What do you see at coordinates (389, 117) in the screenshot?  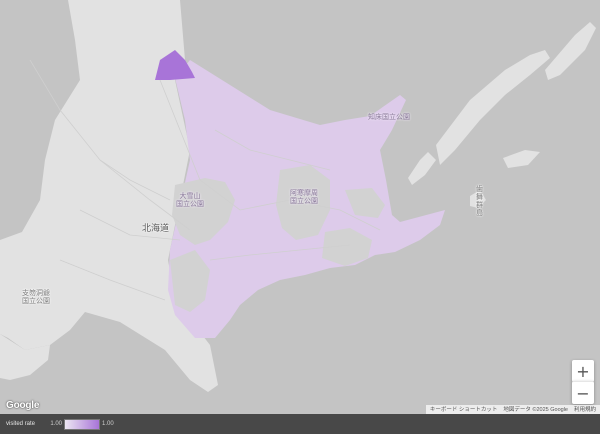 I see `label-shiretoko: 知床国立公園` at bounding box center [389, 117].